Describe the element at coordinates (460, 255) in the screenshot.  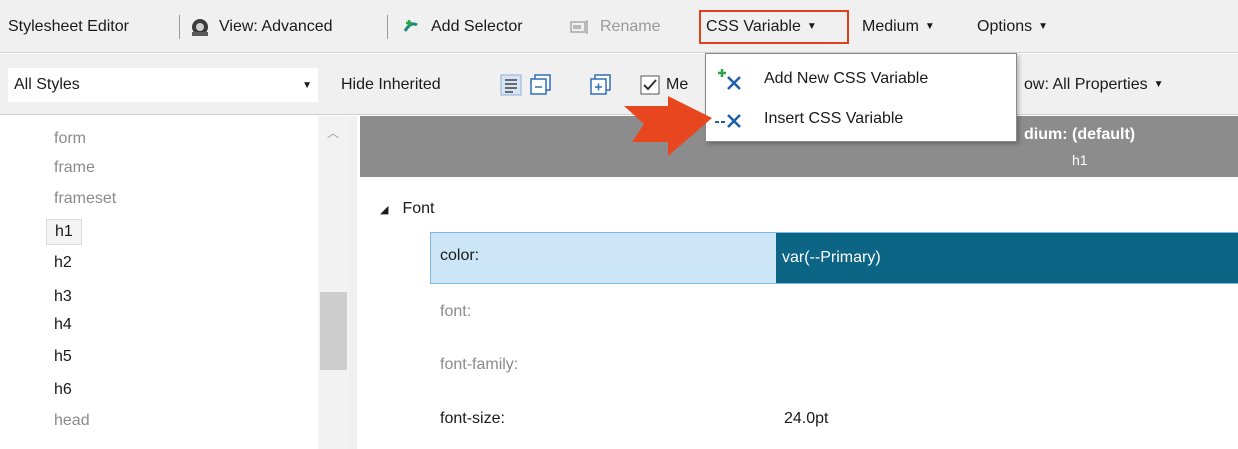
I see `property-name: color:` at that location.